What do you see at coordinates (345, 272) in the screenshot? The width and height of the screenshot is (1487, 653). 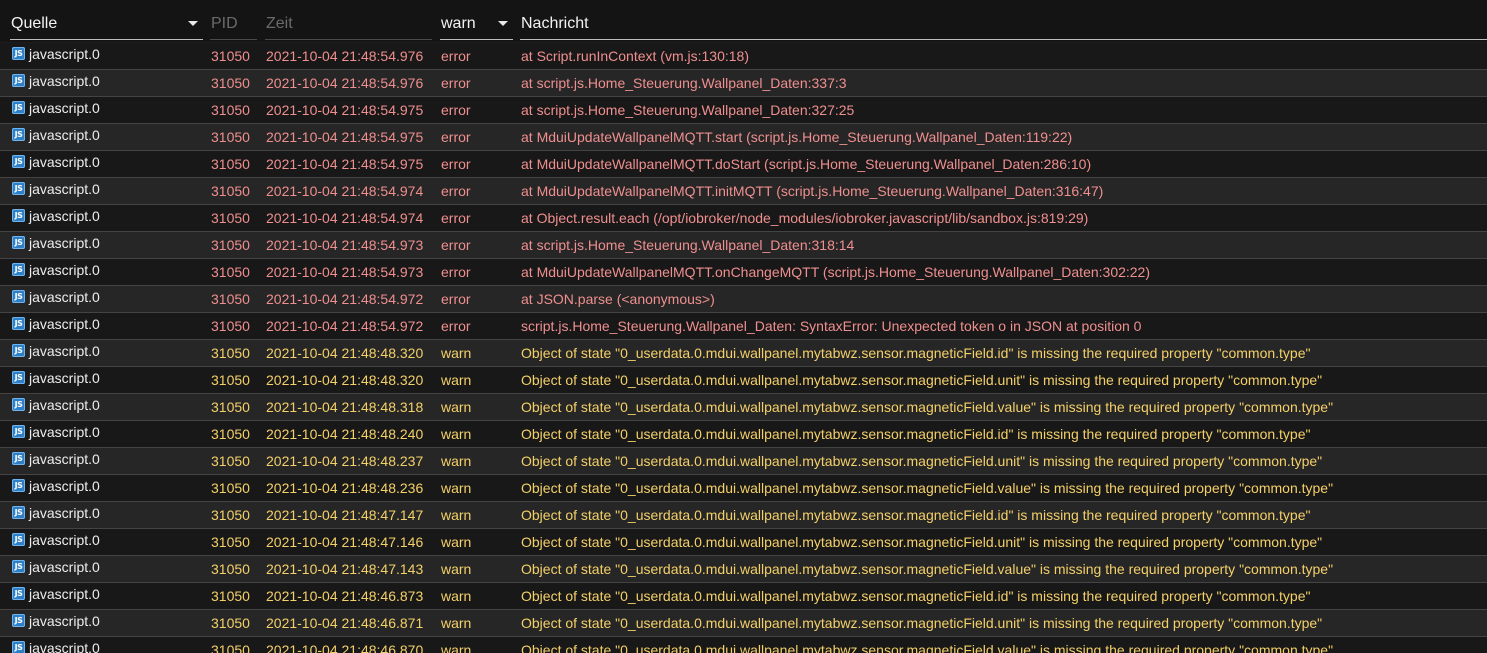 I see `log-time: 2021-10-04 21:48:54.973` at bounding box center [345, 272].